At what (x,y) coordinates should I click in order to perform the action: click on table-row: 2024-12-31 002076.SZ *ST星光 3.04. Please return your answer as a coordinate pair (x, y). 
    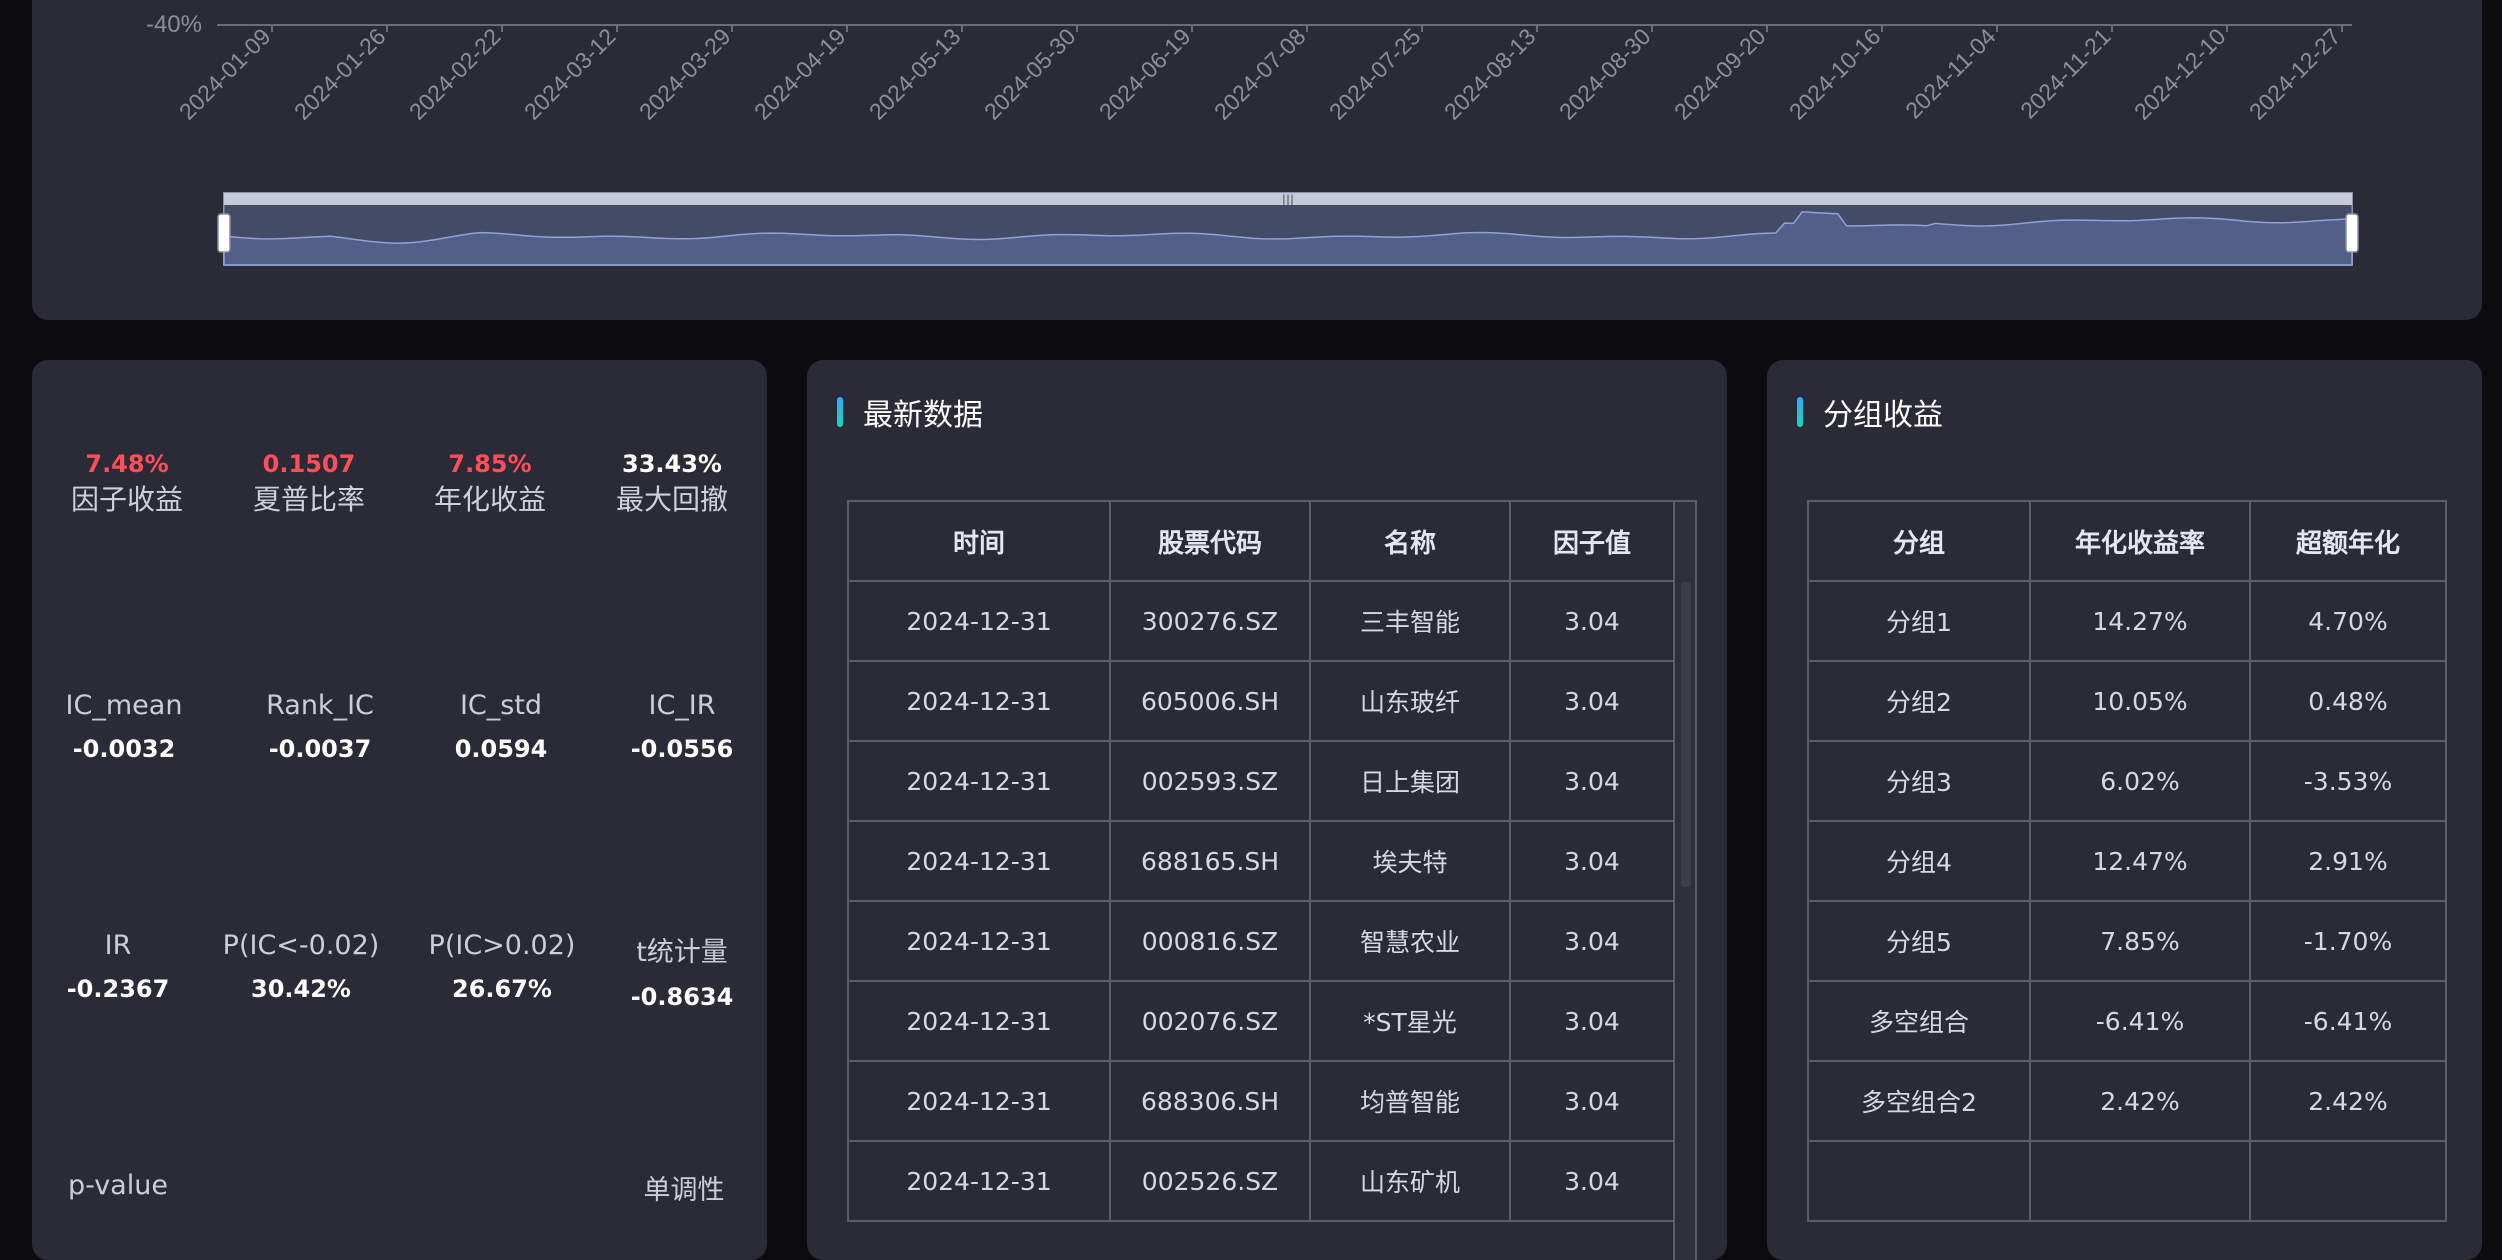
    Looking at the image, I should click on (1261, 1021).